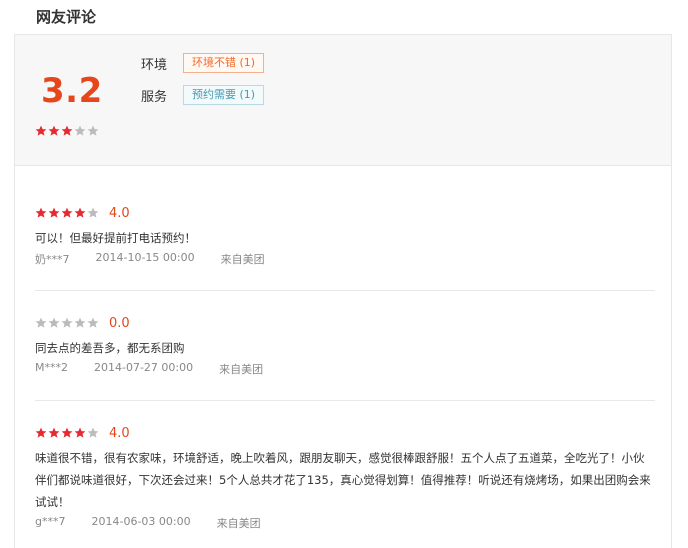  What do you see at coordinates (50, 521) in the screenshot?
I see `review-user: g***7` at bounding box center [50, 521].